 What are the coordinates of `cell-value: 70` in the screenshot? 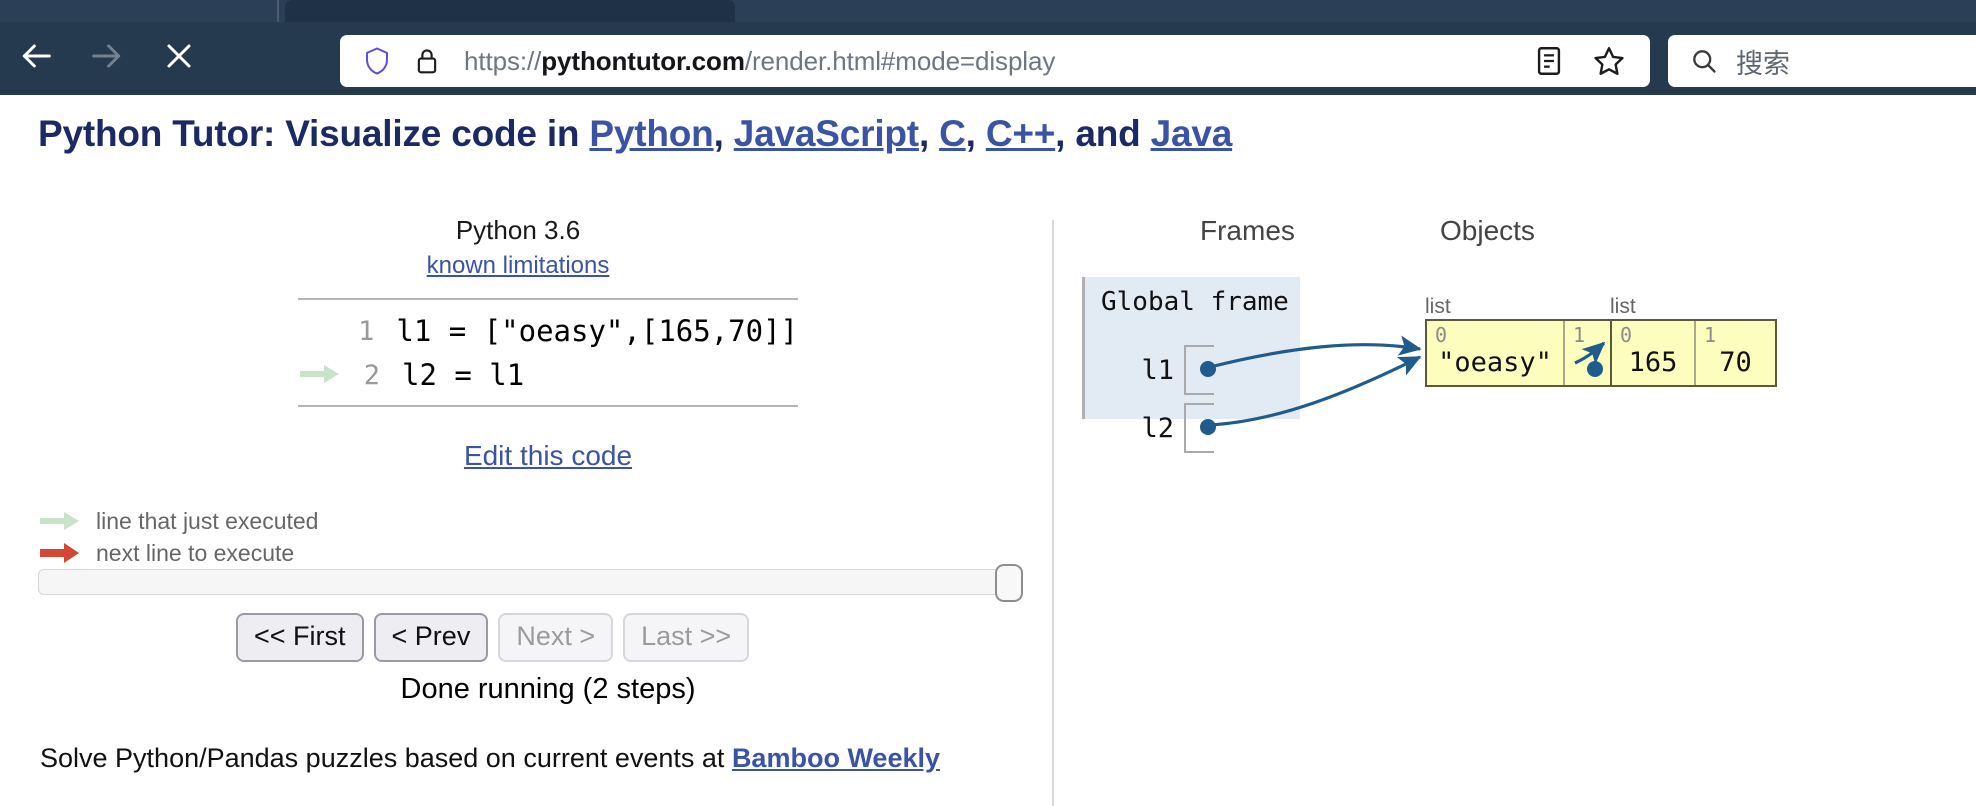 It's located at (1735, 362).